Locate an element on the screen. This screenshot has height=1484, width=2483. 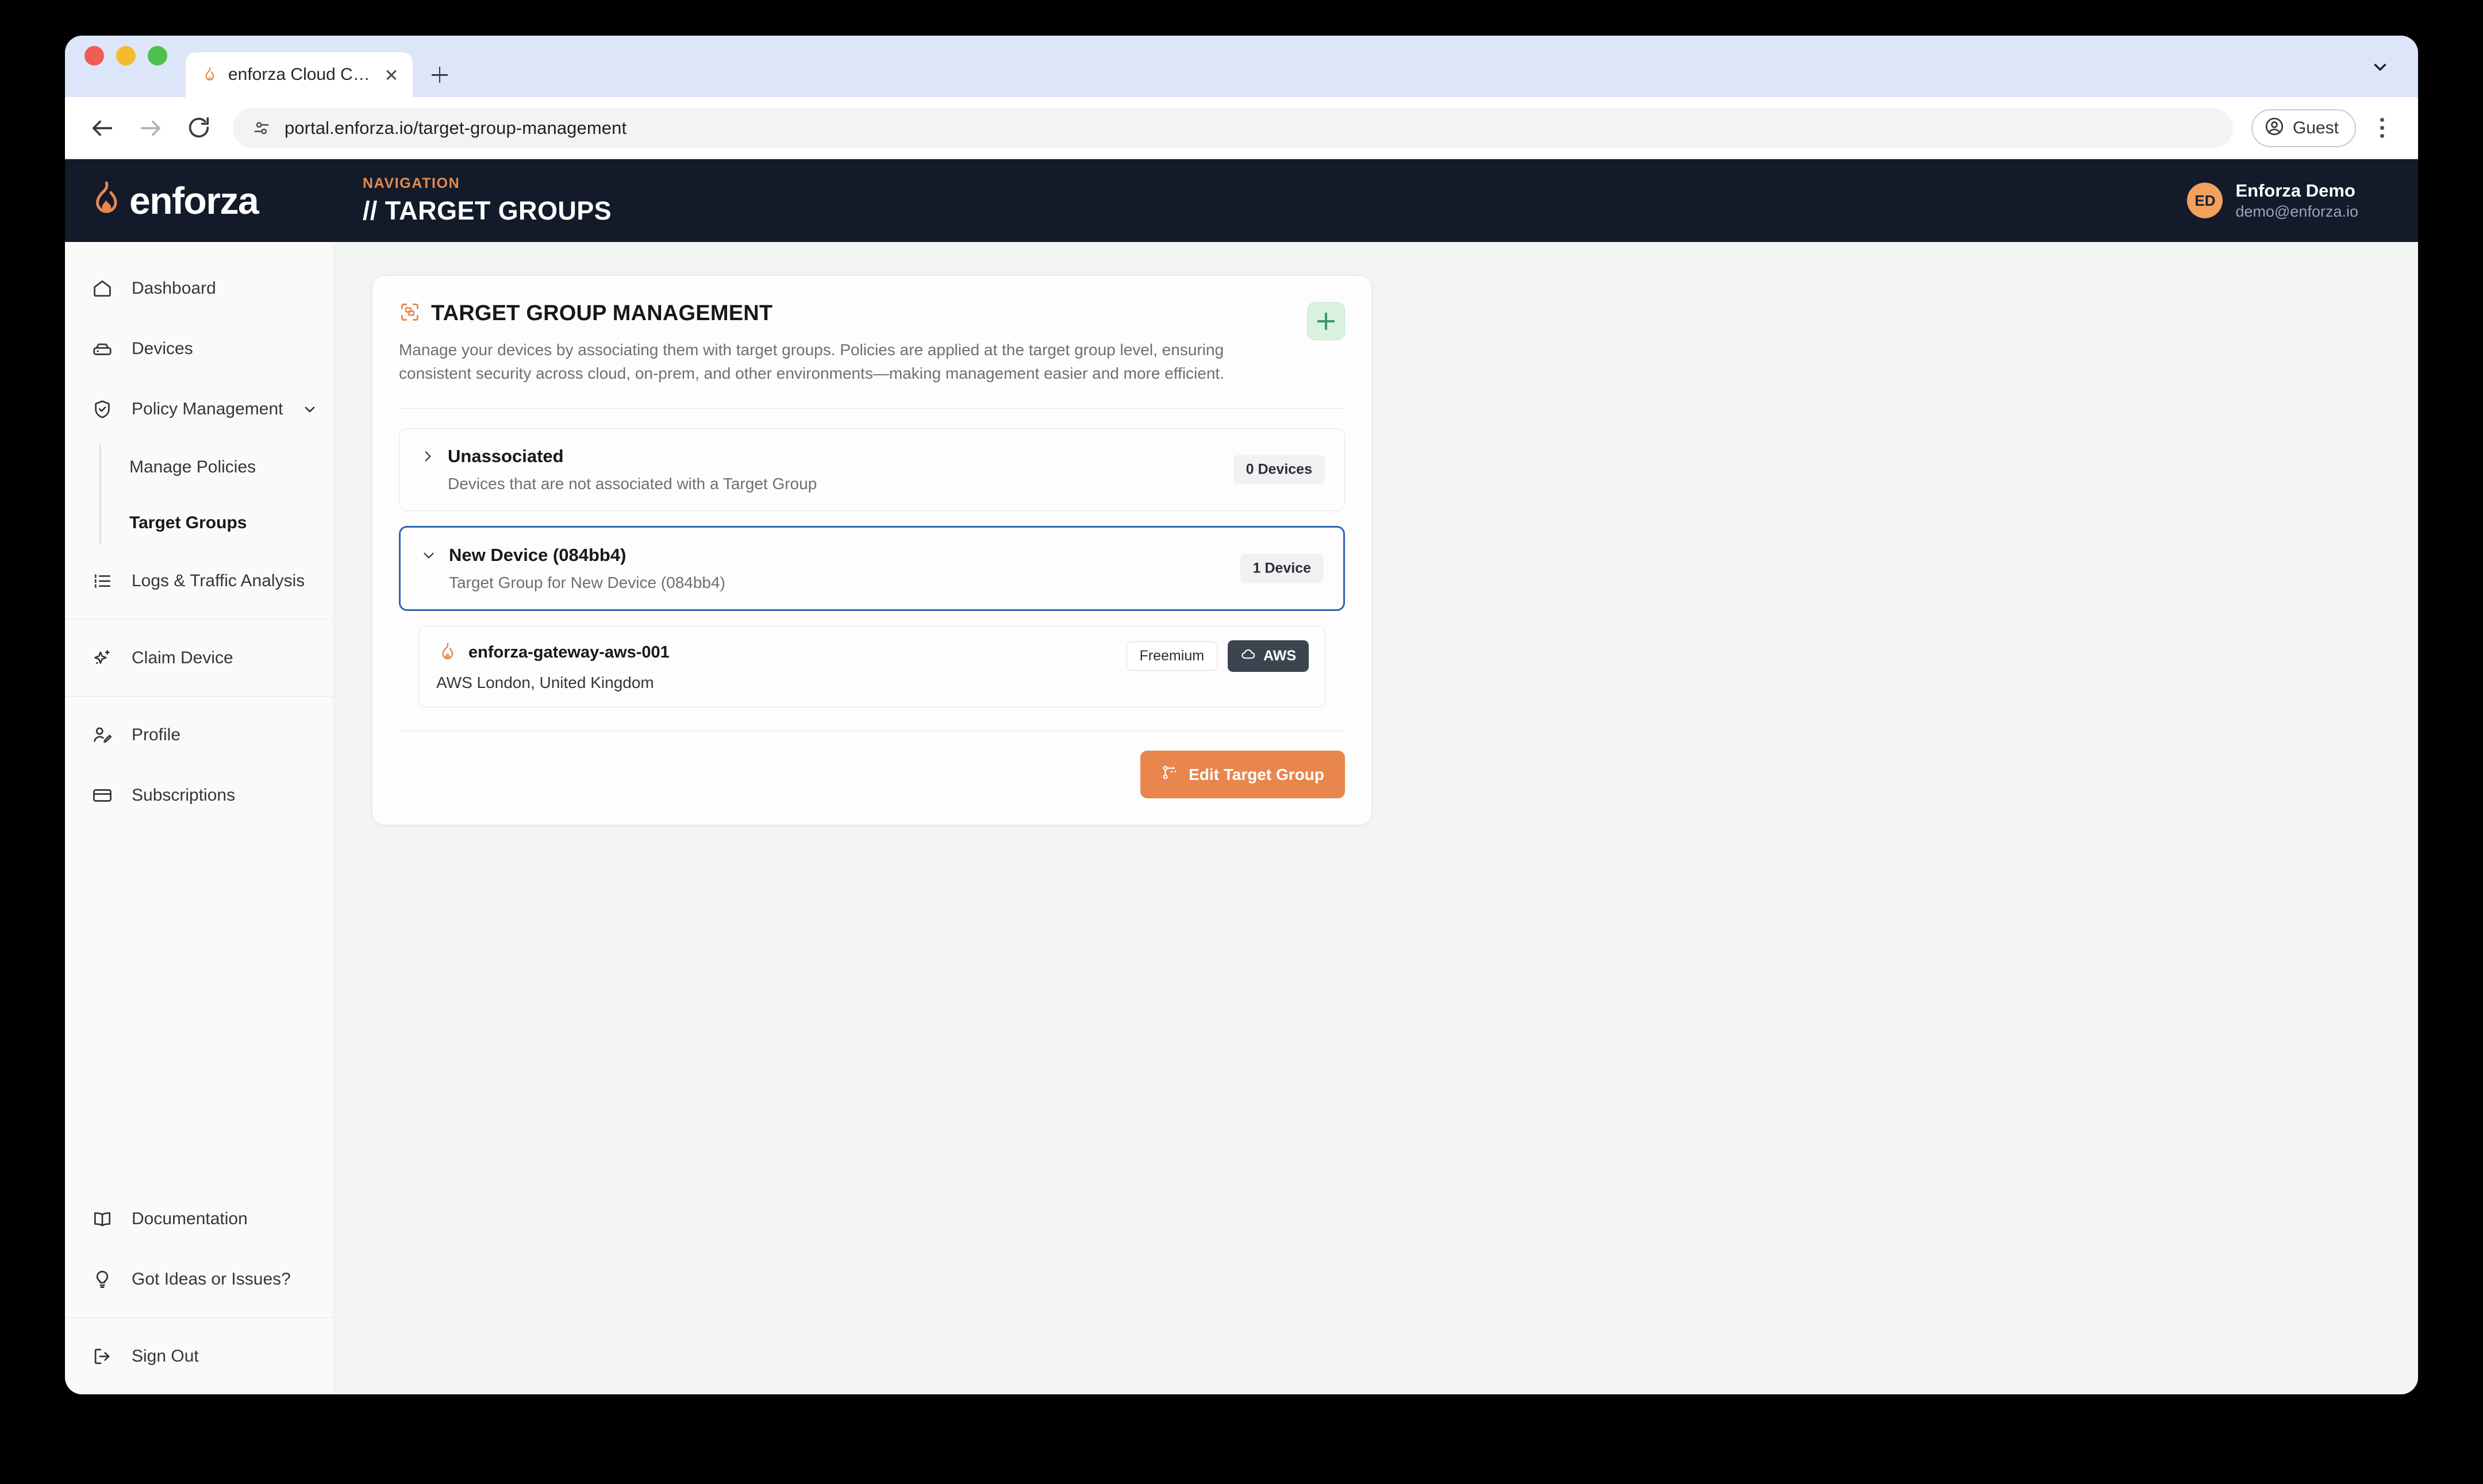
logo-text: enforza is located at coordinates (194, 200).